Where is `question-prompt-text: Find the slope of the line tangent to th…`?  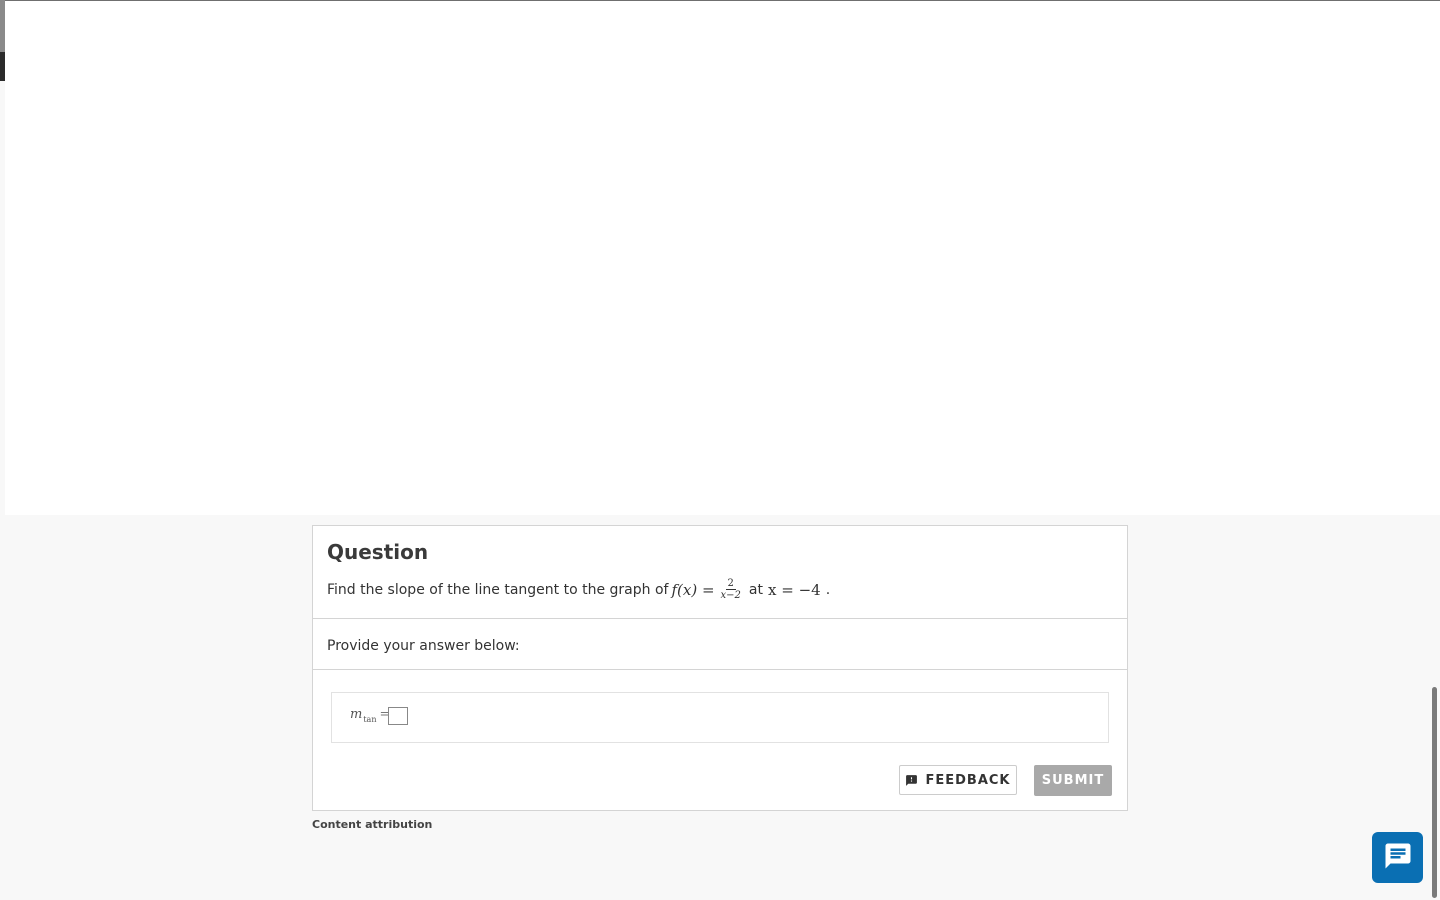
question-prompt-text: Find the slope of the line tangent to th… is located at coordinates (498, 589).